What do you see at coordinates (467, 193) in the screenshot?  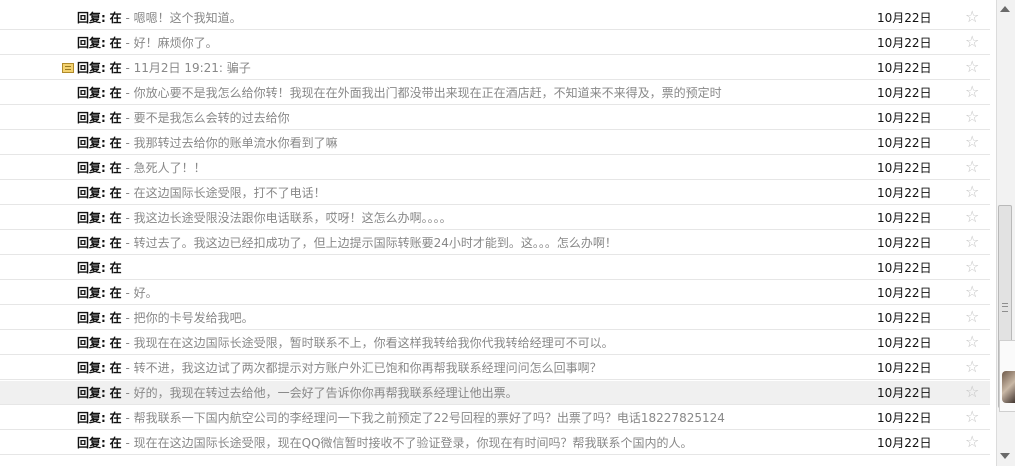 I see `message-subject: 回复: 在 - 在这边国际长途受限，打不了电话！` at bounding box center [467, 193].